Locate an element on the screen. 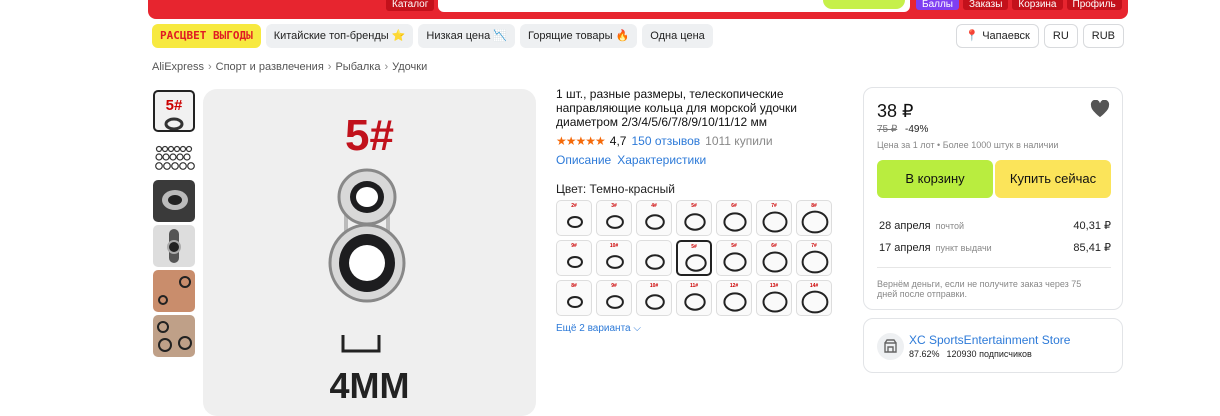 This screenshot has height=416, width=1220. product-tabs: Описание Характеристики is located at coordinates (631, 160).